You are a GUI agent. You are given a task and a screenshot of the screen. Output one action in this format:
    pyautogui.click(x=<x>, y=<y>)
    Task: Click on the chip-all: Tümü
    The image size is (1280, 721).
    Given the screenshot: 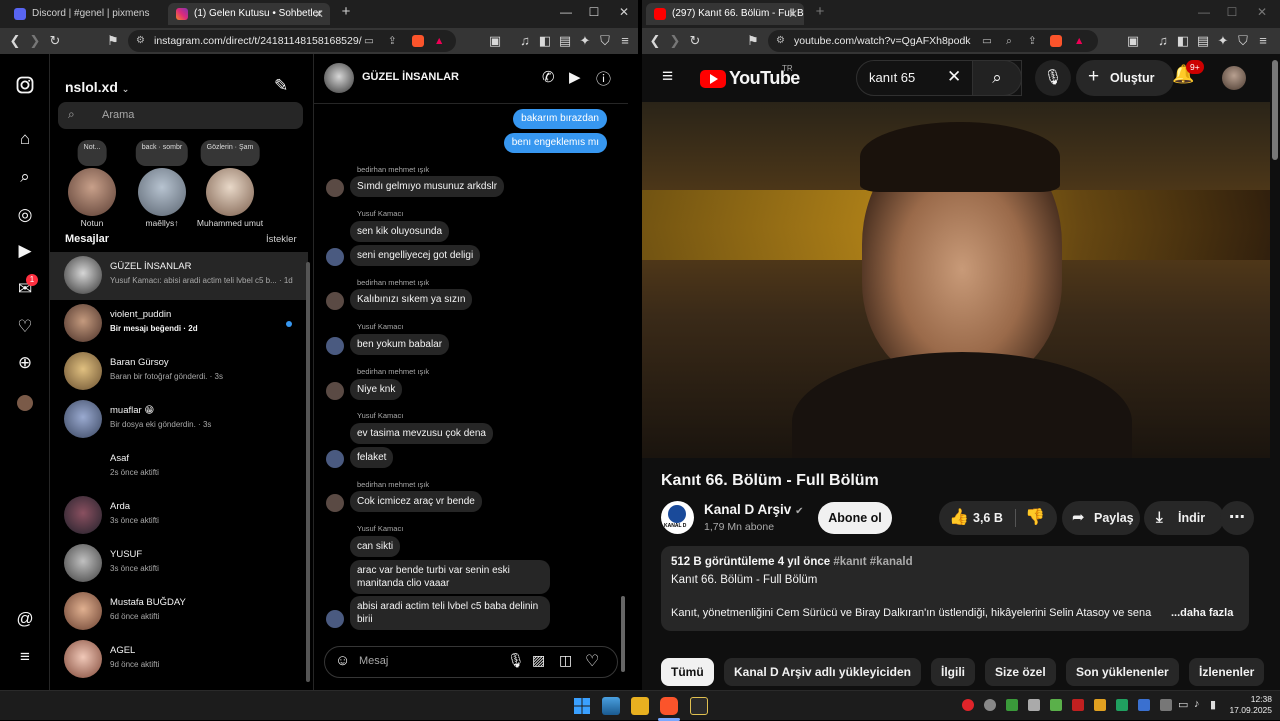 What is the action you would take?
    pyautogui.click(x=687, y=672)
    